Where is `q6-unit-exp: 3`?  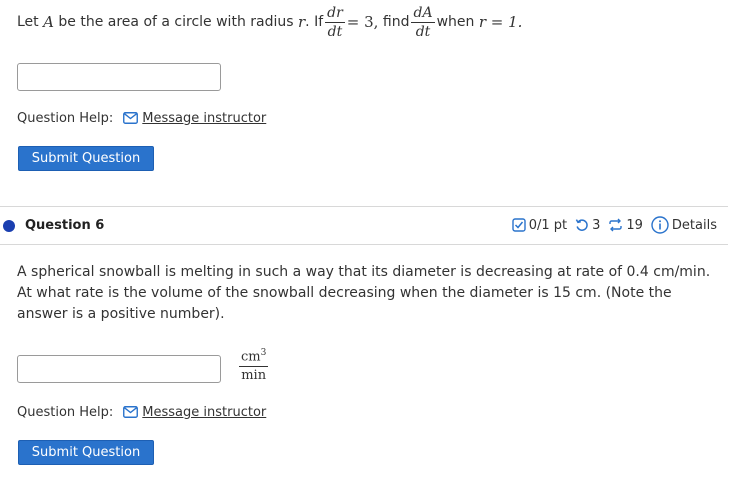 q6-unit-exp: 3 is located at coordinates (263, 353).